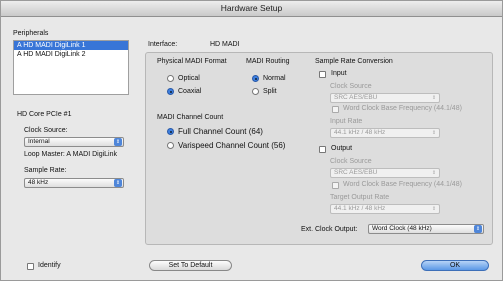  What do you see at coordinates (70, 154) in the screenshot?
I see `loop-master-text: Loop Master: A MADI DigiLink` at bounding box center [70, 154].